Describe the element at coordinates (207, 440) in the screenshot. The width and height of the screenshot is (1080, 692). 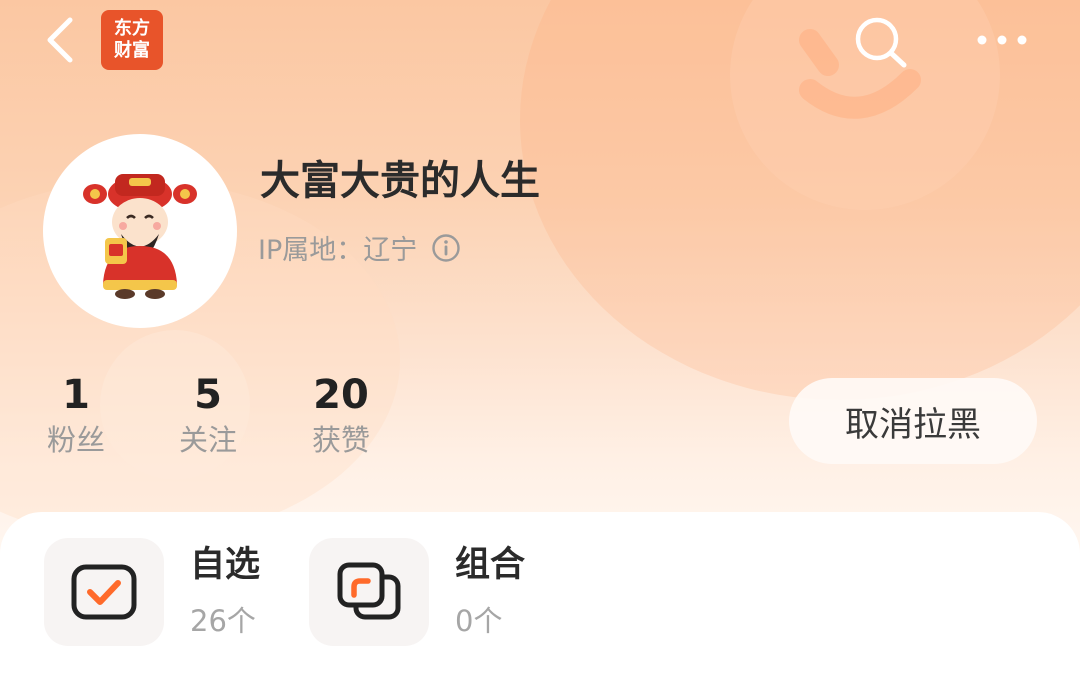
I see `stat-label: 关注` at that location.